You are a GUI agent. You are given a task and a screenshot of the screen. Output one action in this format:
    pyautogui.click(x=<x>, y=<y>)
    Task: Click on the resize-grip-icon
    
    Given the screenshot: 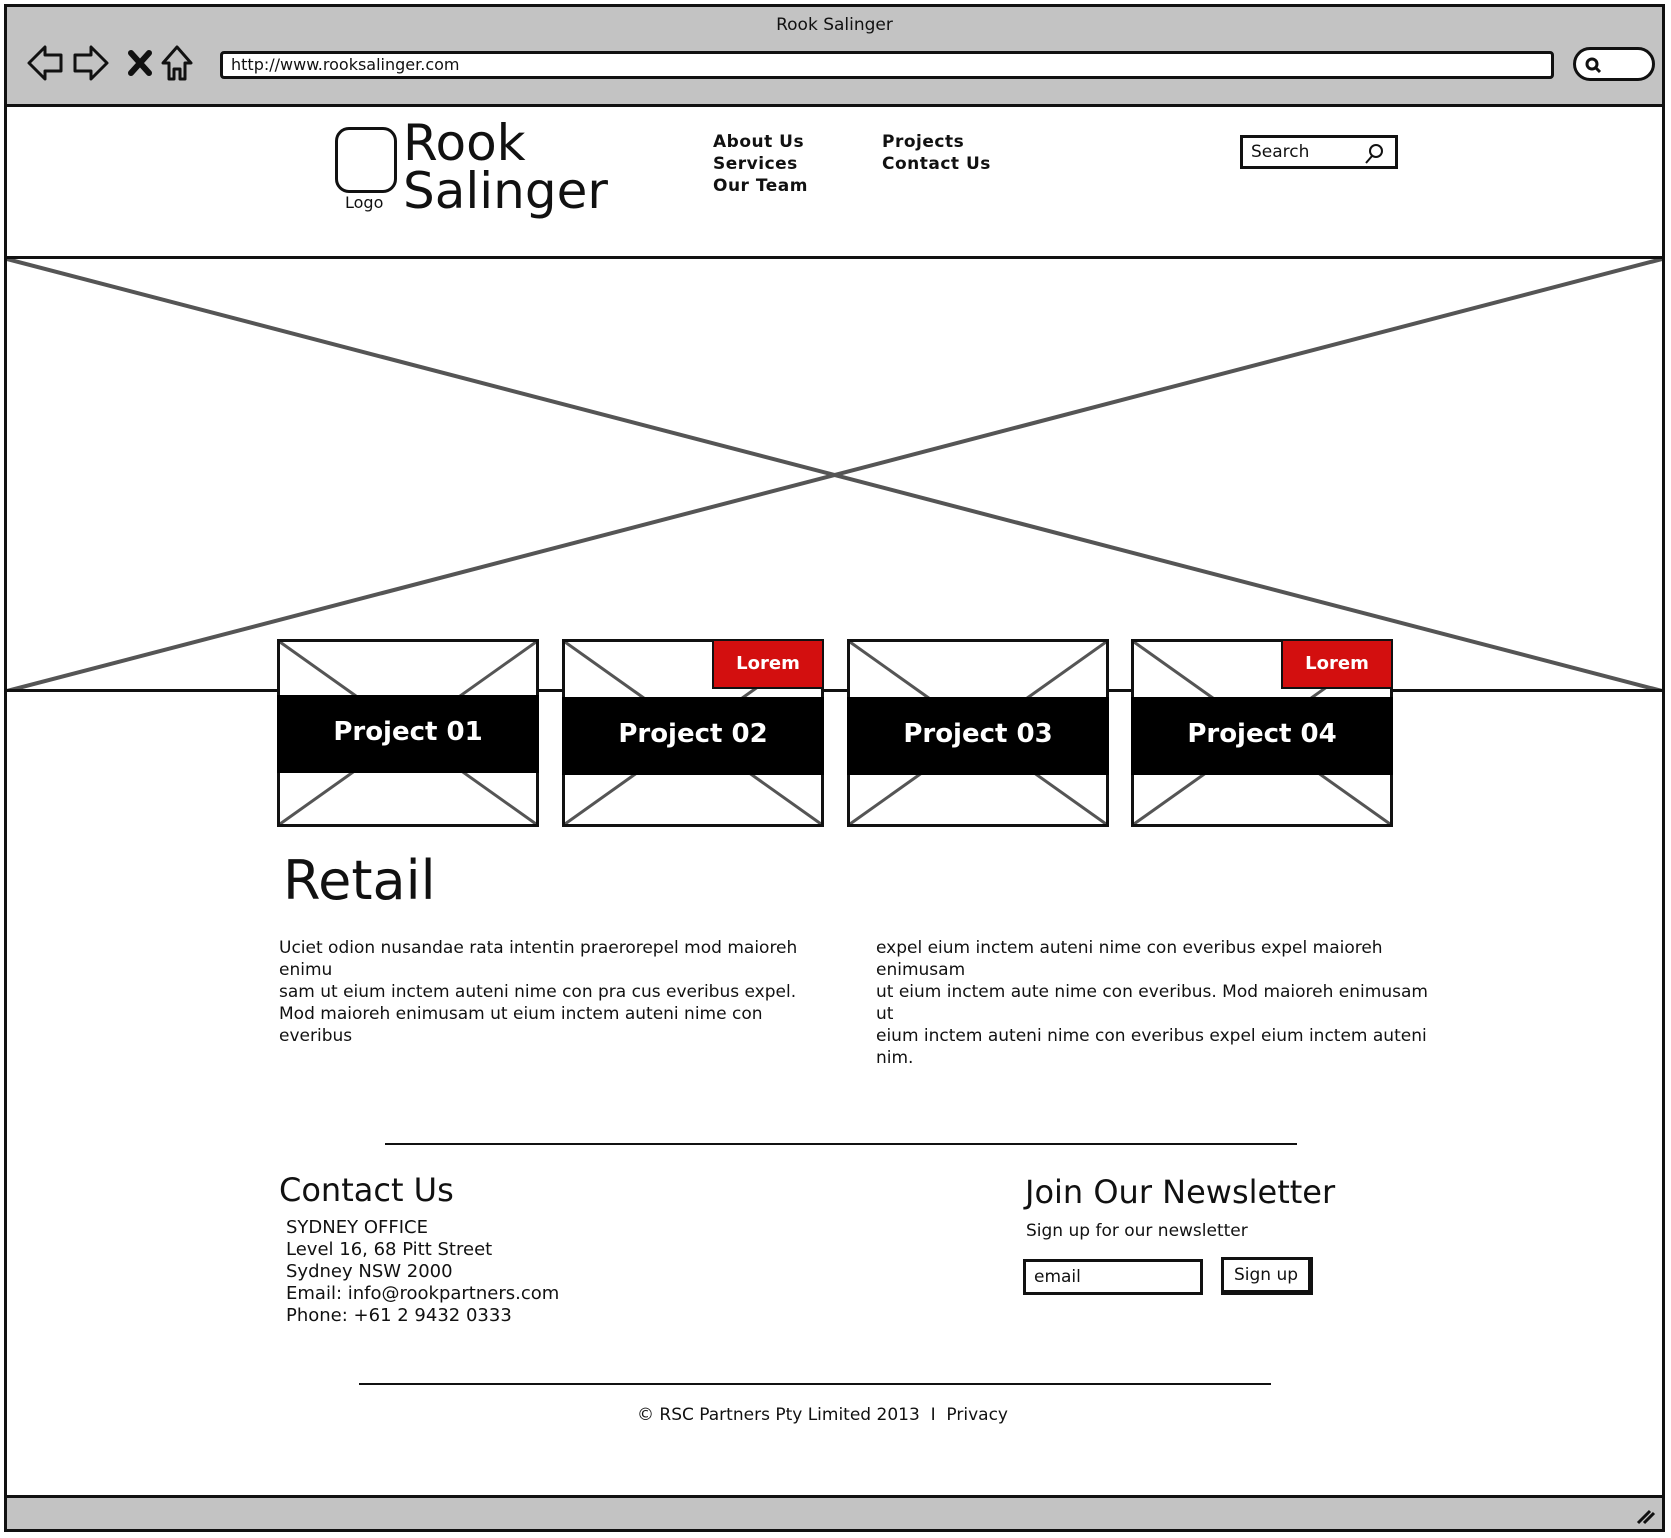 What is the action you would take?
    pyautogui.click(x=1645, y=1515)
    